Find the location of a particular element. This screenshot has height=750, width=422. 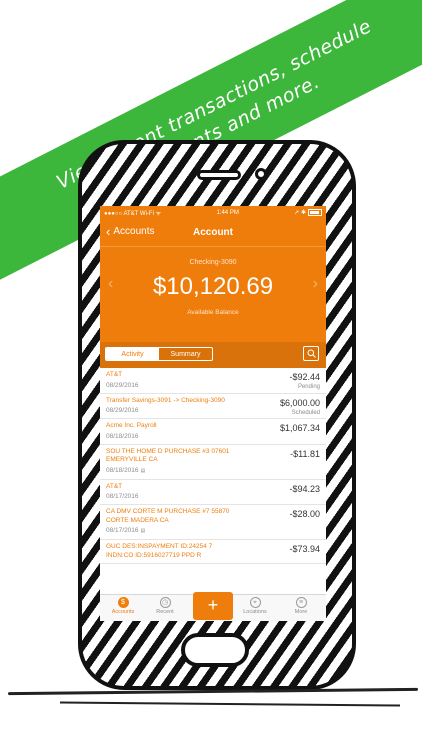

search-button is located at coordinates (311, 353).